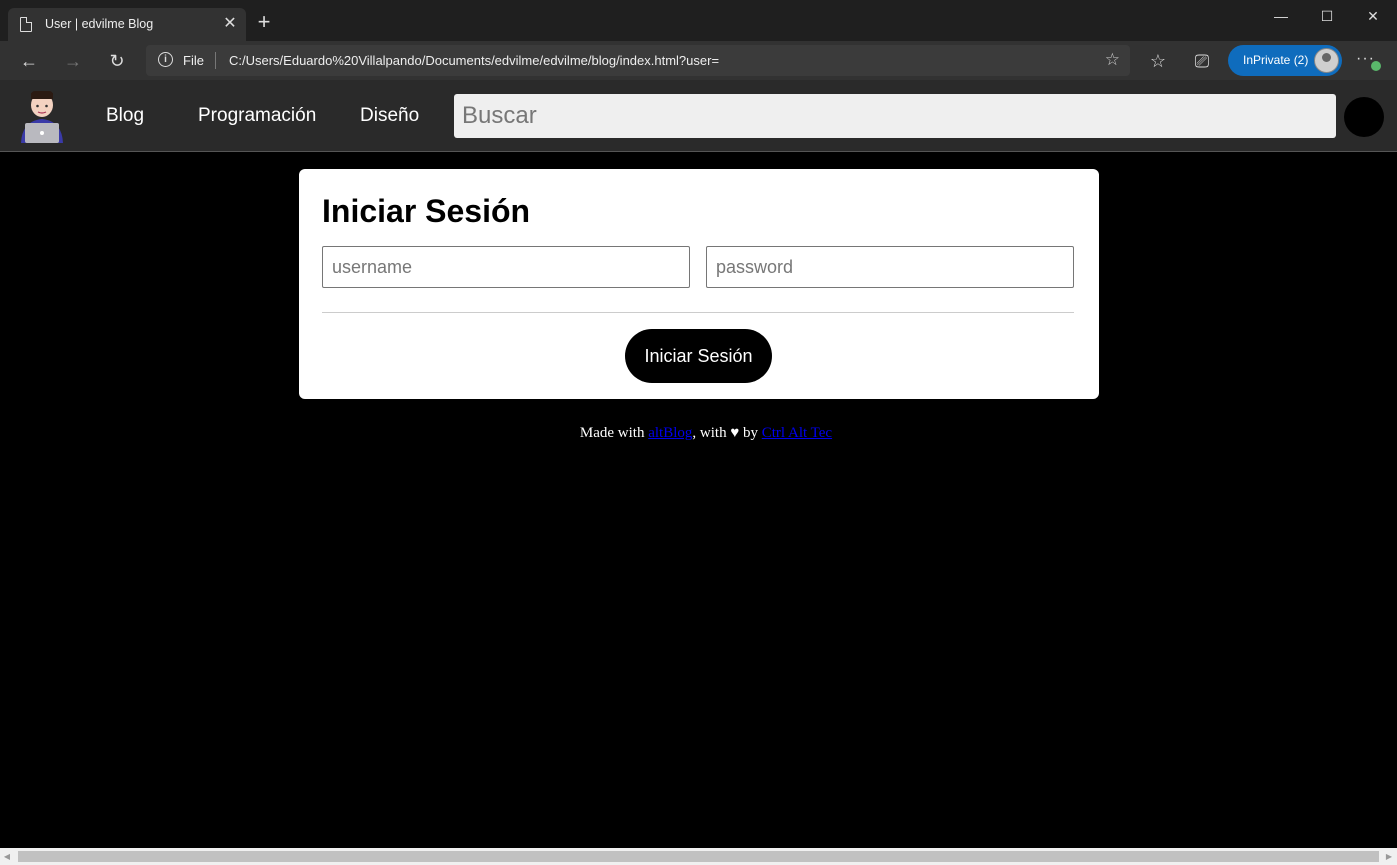  What do you see at coordinates (42, 116) in the screenshot?
I see `technologist-logo-icon` at bounding box center [42, 116].